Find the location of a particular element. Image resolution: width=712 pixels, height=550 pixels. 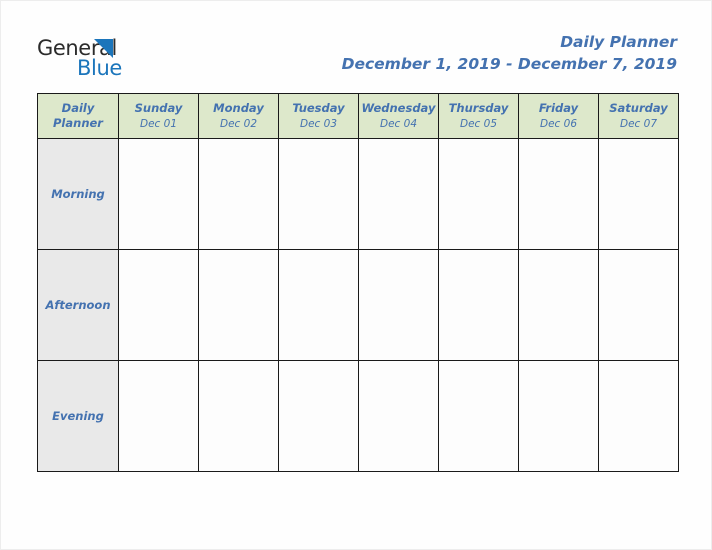

slot-afternoon-friday is located at coordinates (558, 305).